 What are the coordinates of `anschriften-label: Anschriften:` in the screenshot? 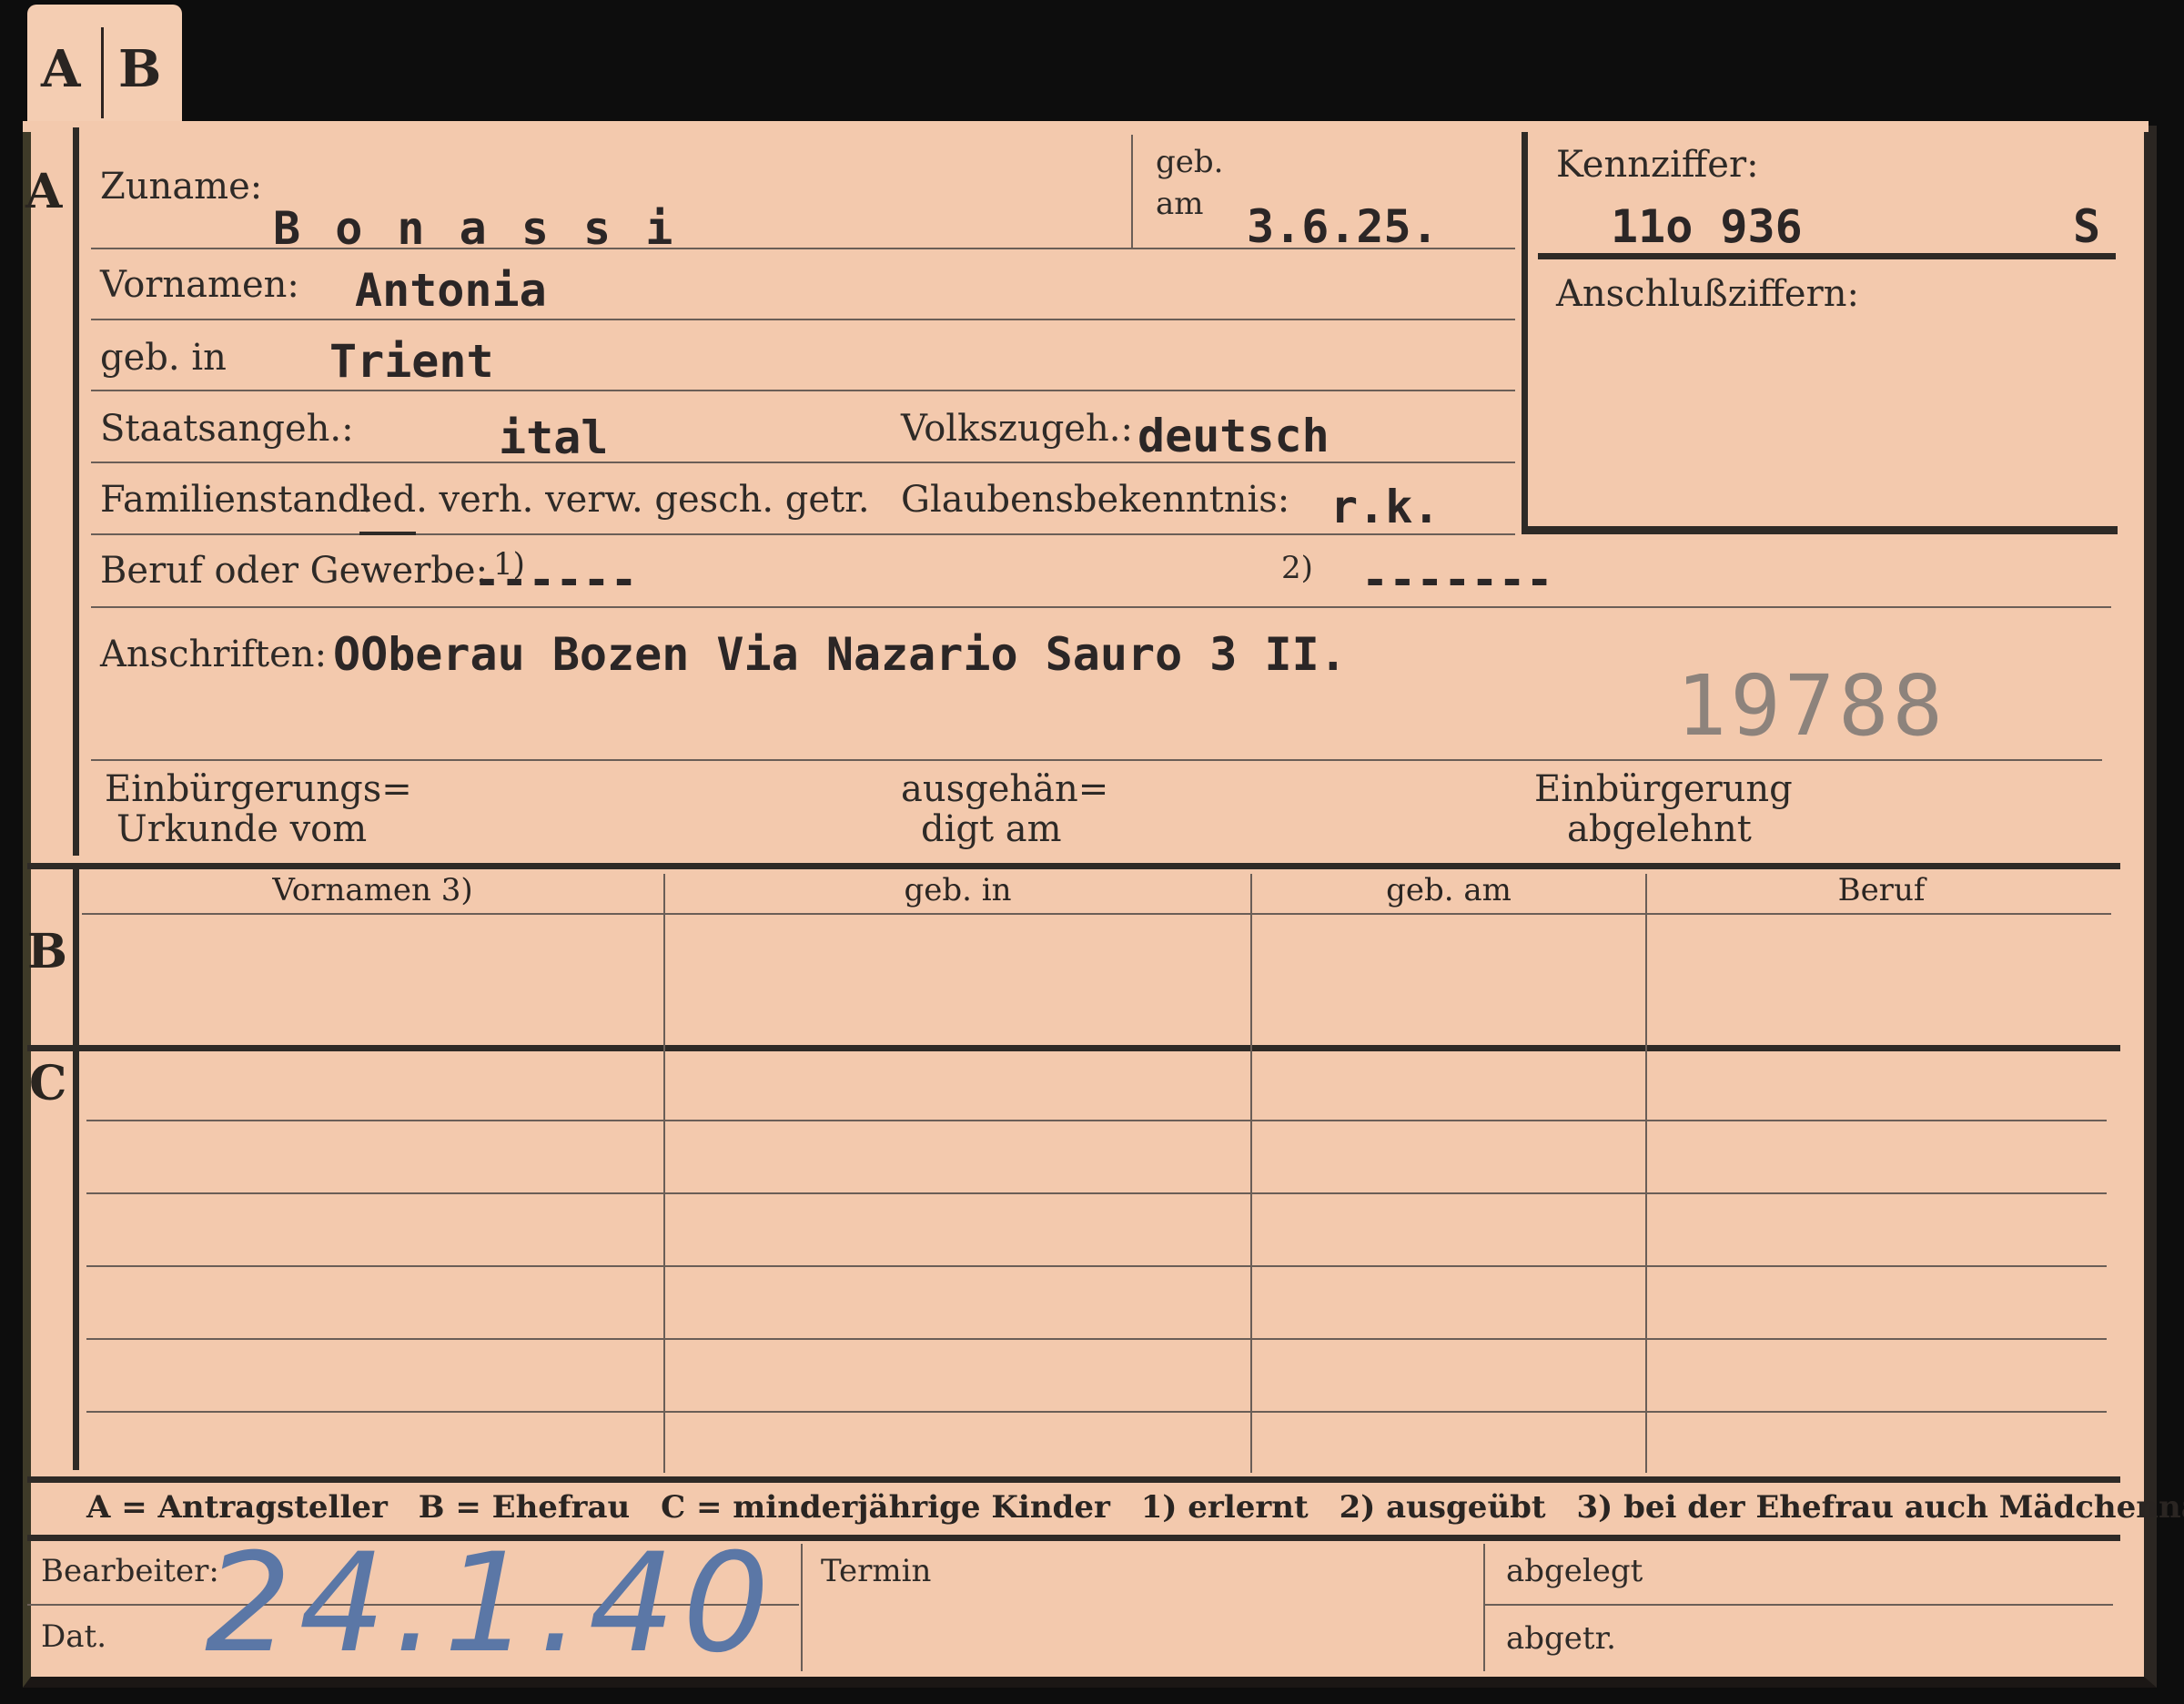 It's located at (214, 655).